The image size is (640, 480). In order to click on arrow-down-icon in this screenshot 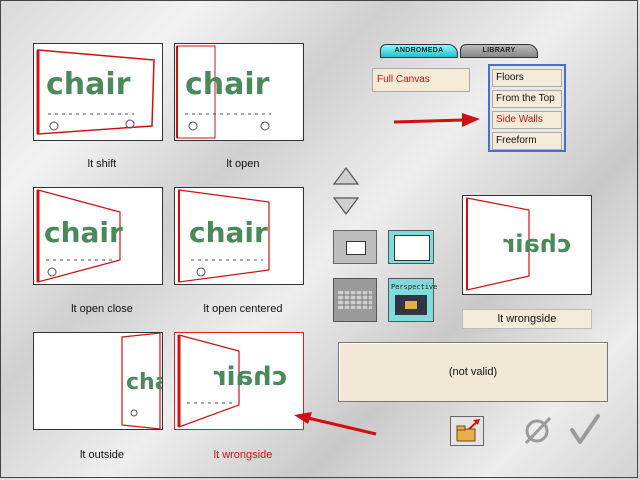, I will do `click(346, 205)`.